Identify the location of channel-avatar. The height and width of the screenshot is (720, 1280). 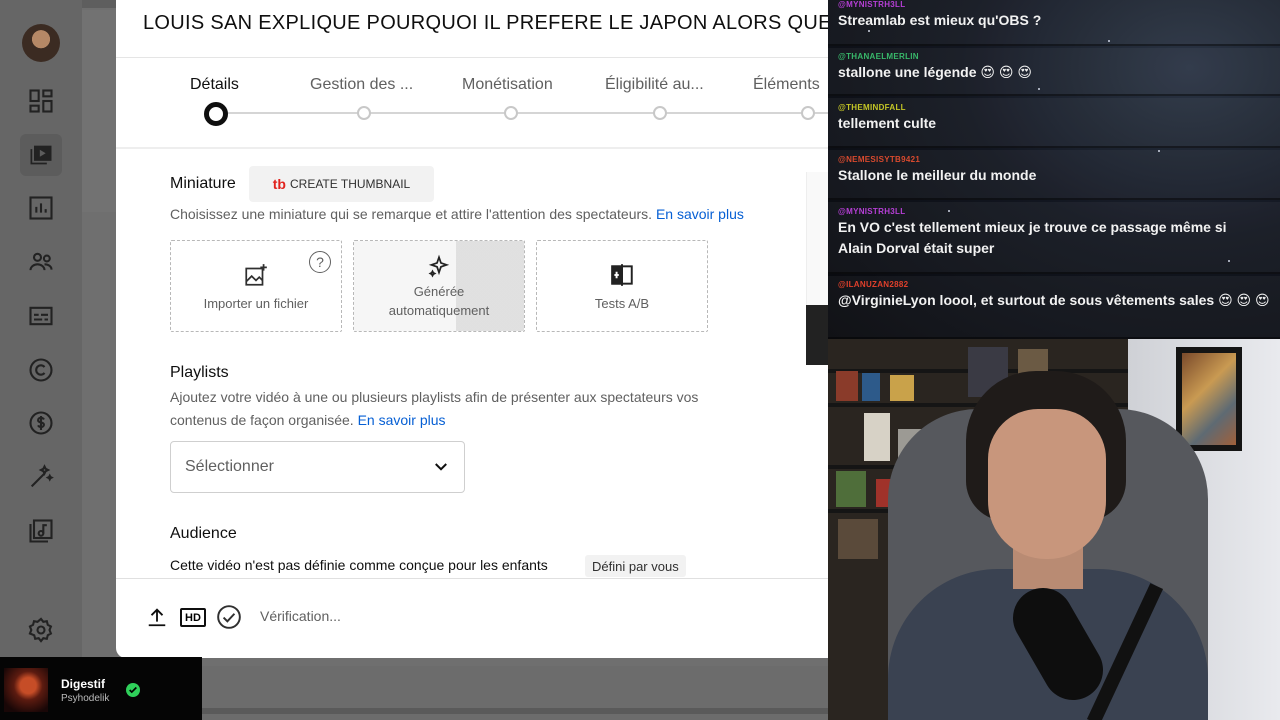
(41, 43).